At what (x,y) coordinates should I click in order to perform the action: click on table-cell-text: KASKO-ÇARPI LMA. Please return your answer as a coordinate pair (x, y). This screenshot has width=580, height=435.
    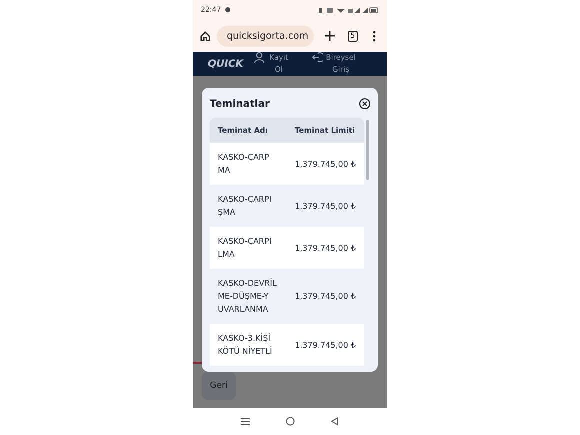
    Looking at the image, I should click on (245, 248).